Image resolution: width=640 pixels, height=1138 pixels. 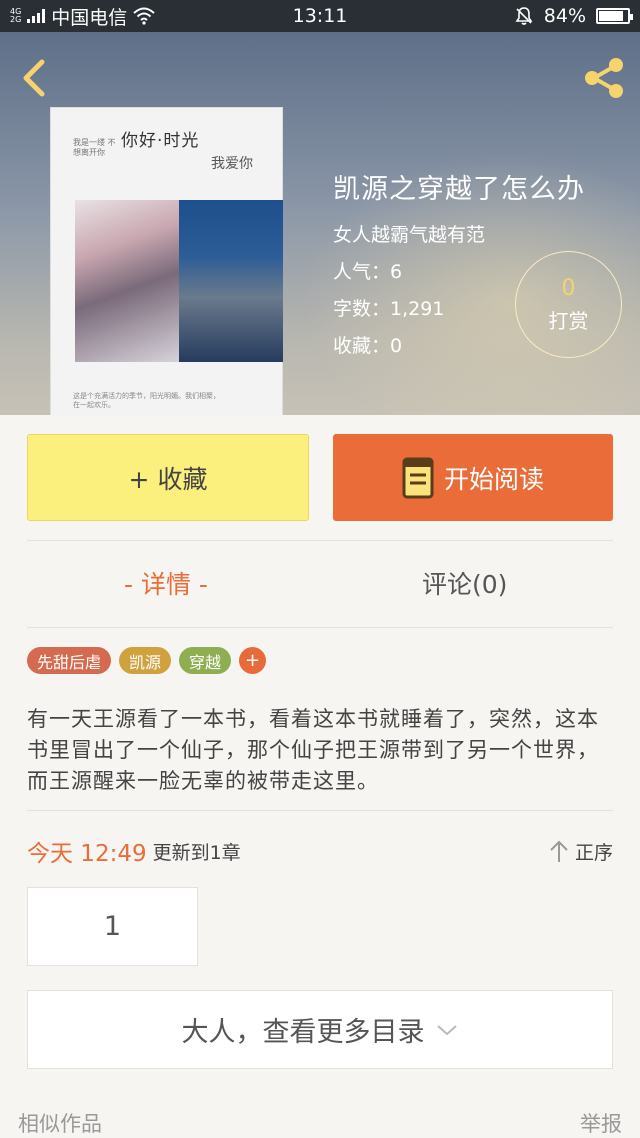 I want to click on cover-photo-right, so click(x=231, y=281).